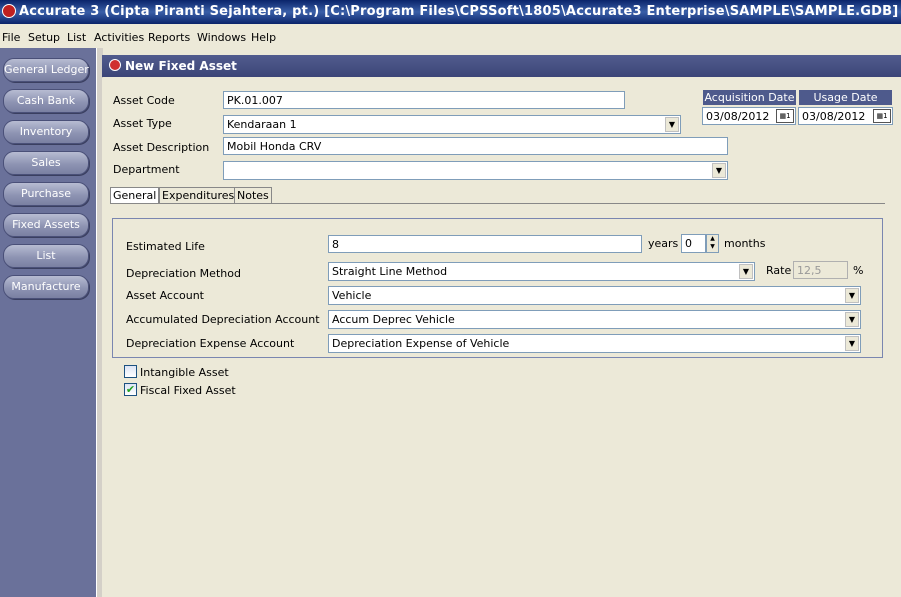 This screenshot has width=901, height=597. What do you see at coordinates (820, 270) in the screenshot?
I see `rate-input: 12,5` at bounding box center [820, 270].